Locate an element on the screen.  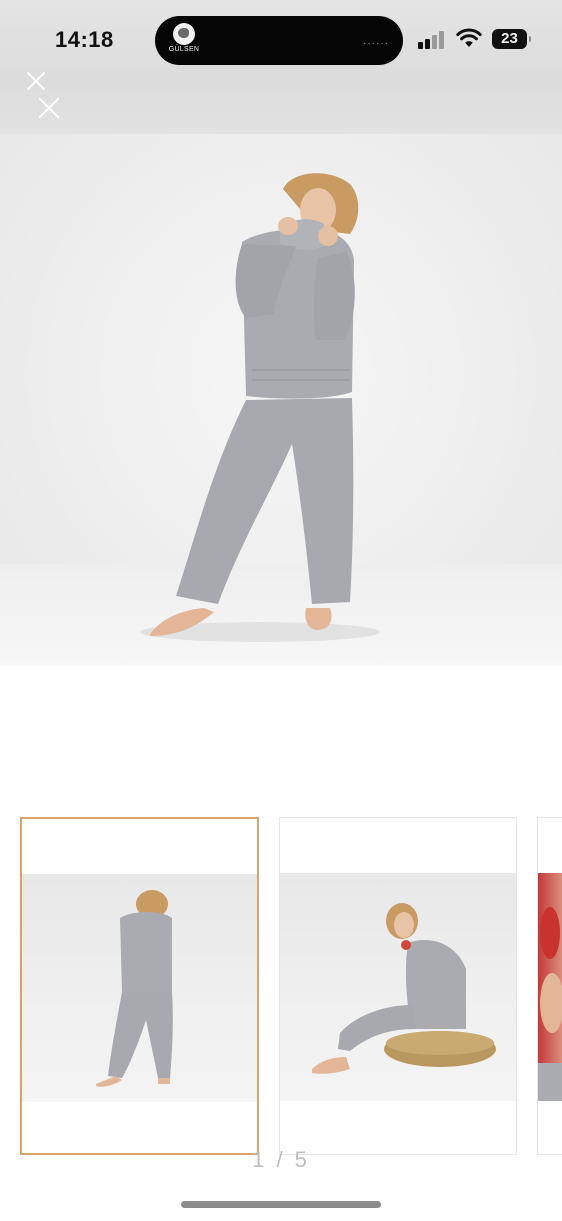
pagination-indicator: 1 / 5 is located at coordinates (281, 1159).